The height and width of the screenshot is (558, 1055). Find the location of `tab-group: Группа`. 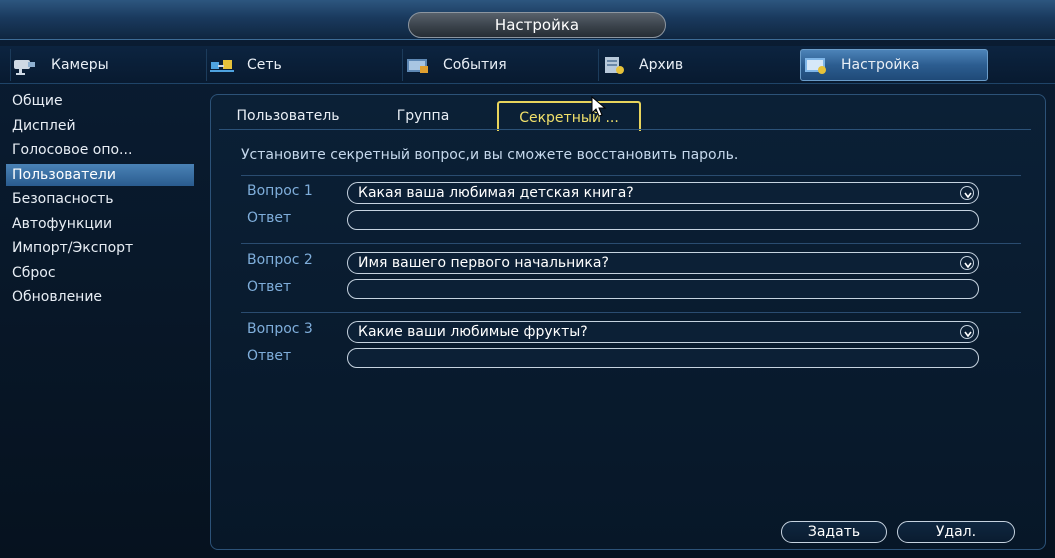

tab-group: Группа is located at coordinates (423, 116).